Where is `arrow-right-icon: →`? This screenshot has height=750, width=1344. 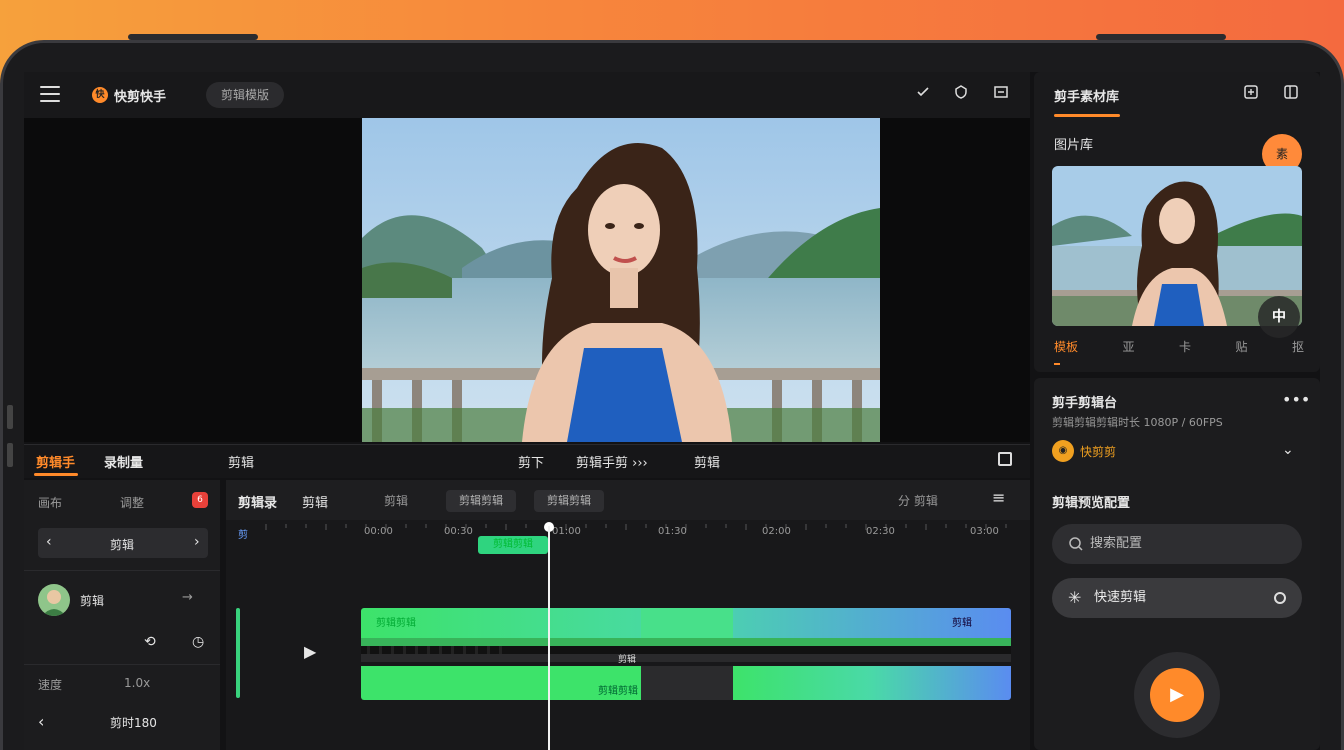
arrow-right-icon: → is located at coordinates (187, 597).